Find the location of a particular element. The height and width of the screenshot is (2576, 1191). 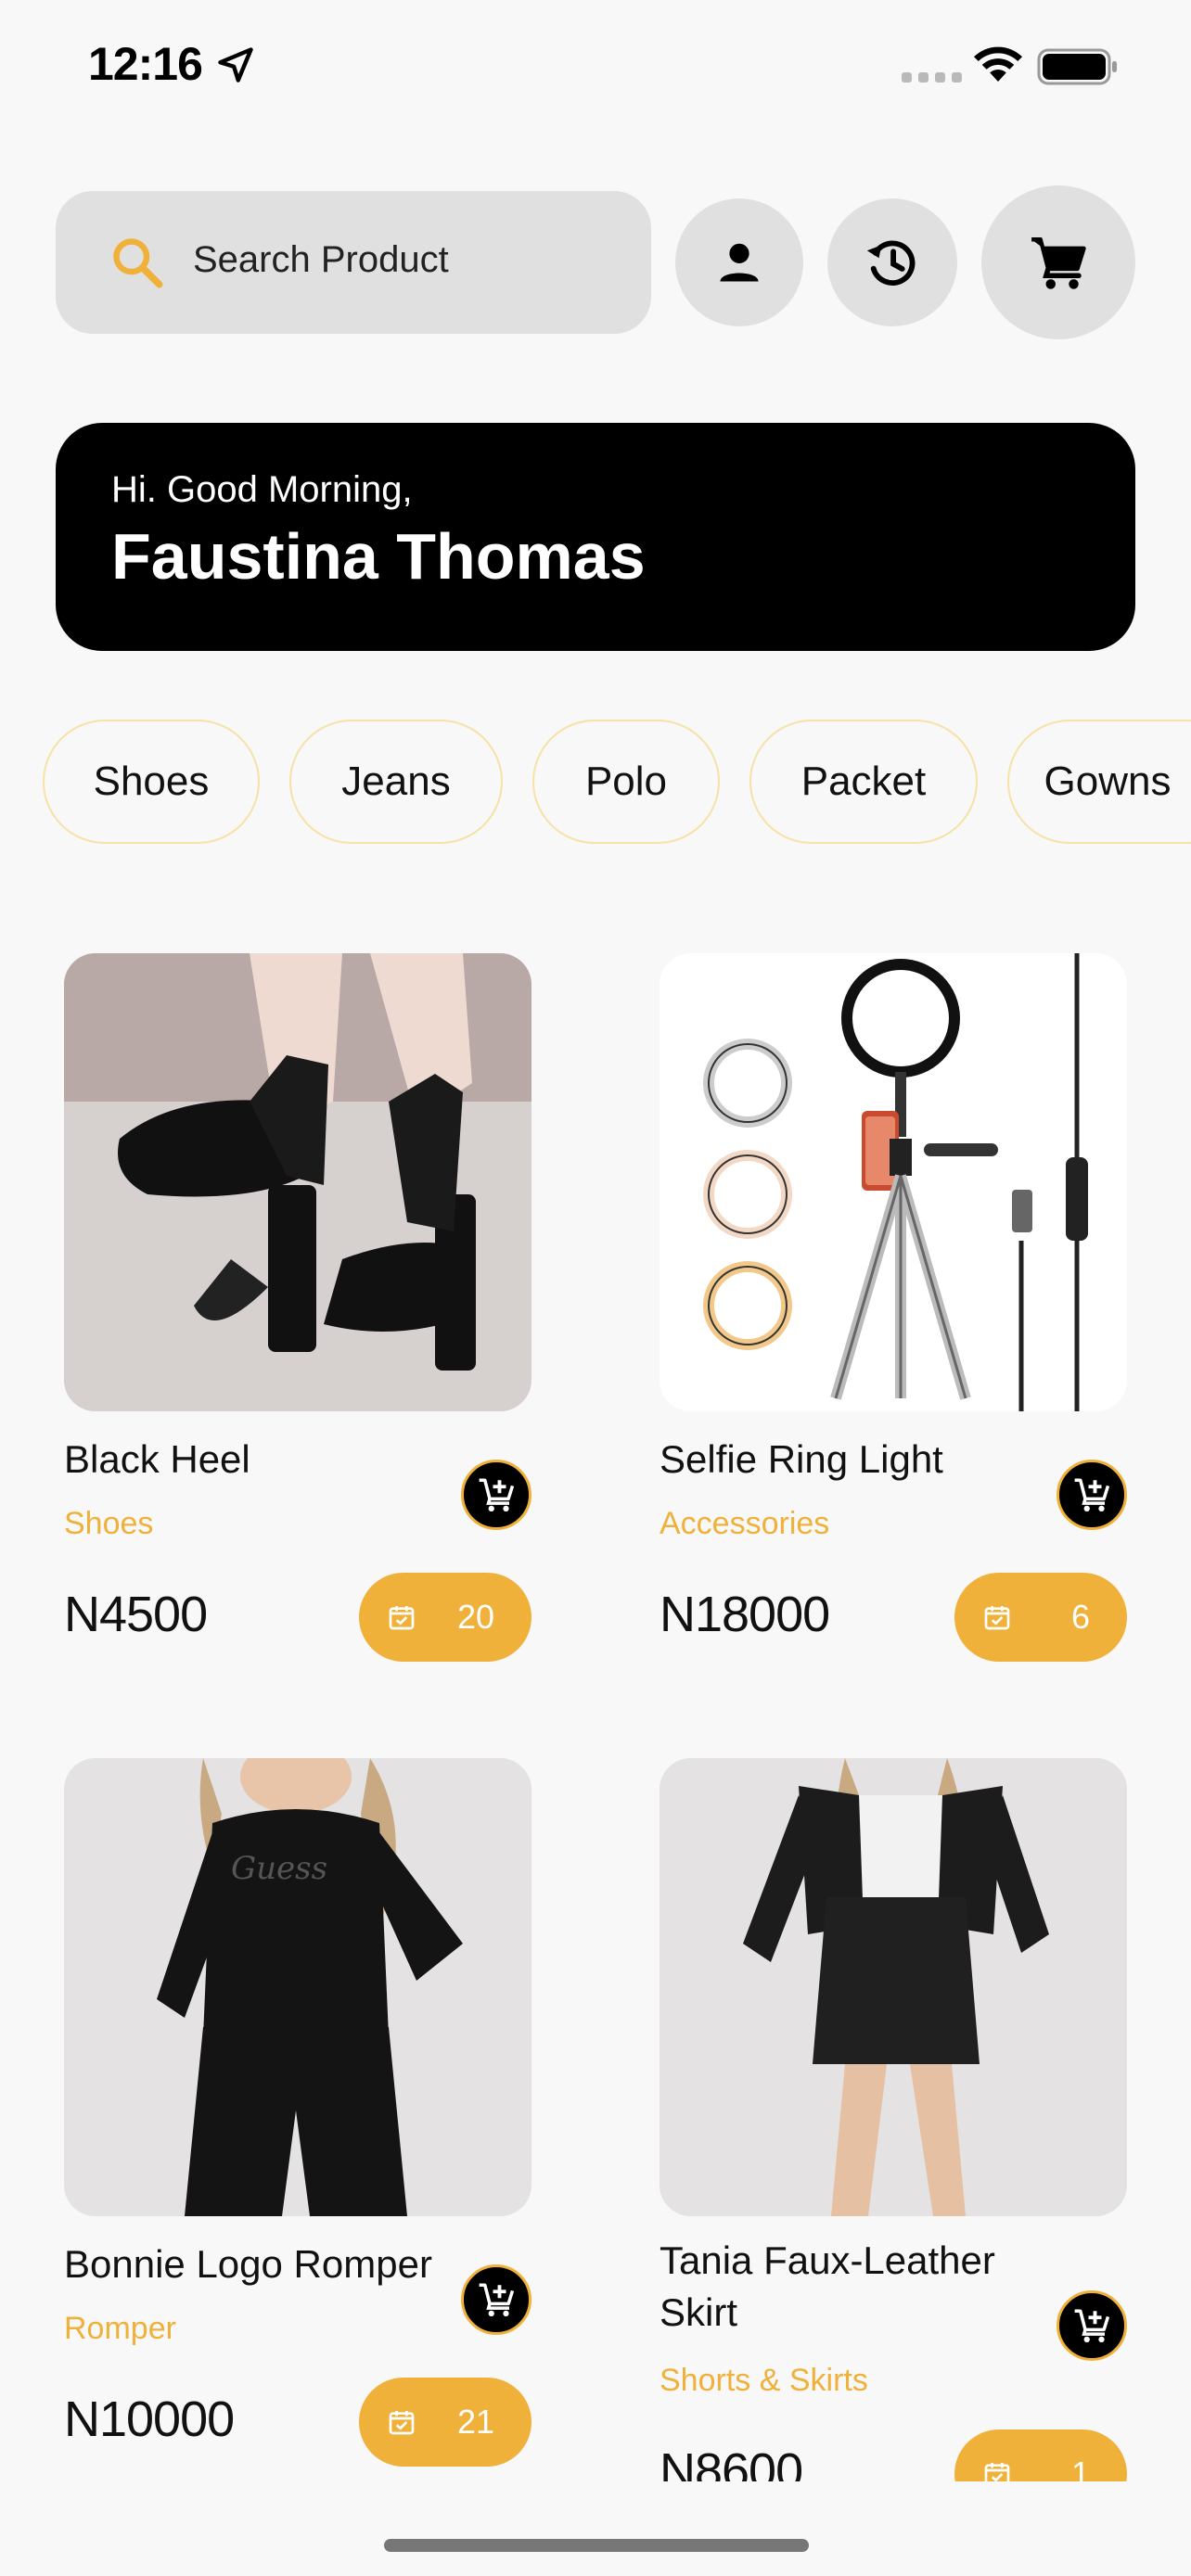

product-image: Guess is located at coordinates (297, 1987).